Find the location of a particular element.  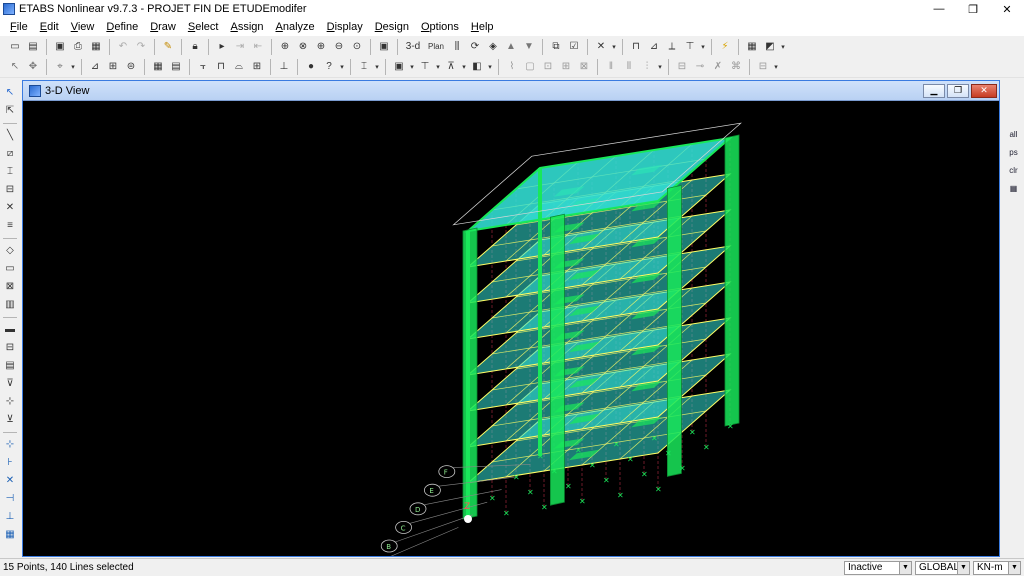

link-icon: ‖ is located at coordinates (611, 67).